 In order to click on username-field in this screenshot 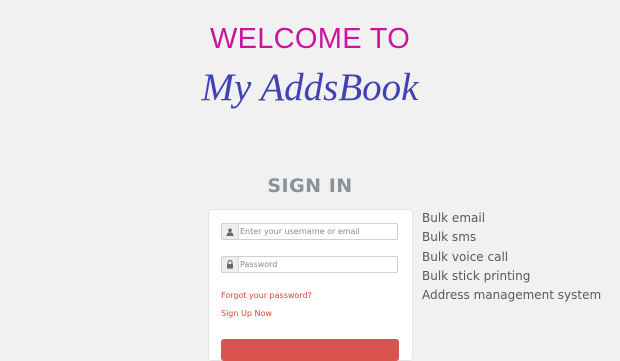, I will do `click(309, 231)`.